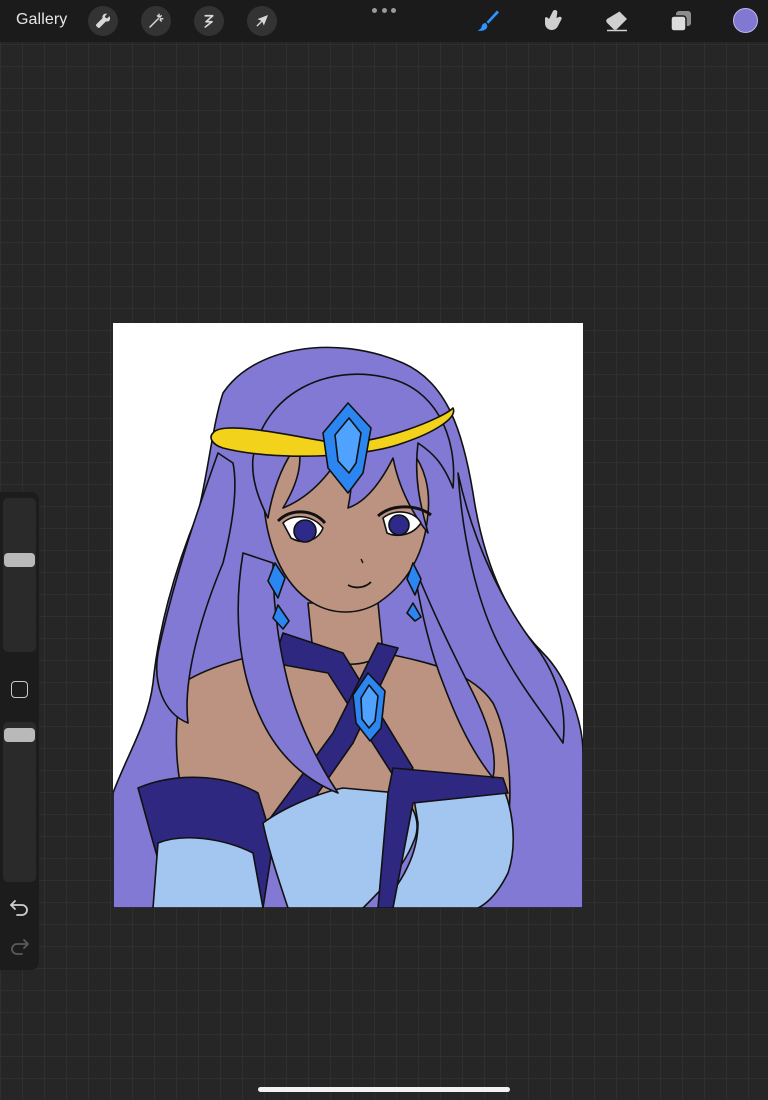 This screenshot has height=1100, width=768. Describe the element at coordinates (384, 21) in the screenshot. I see `top-toolbar: Gallery` at that location.